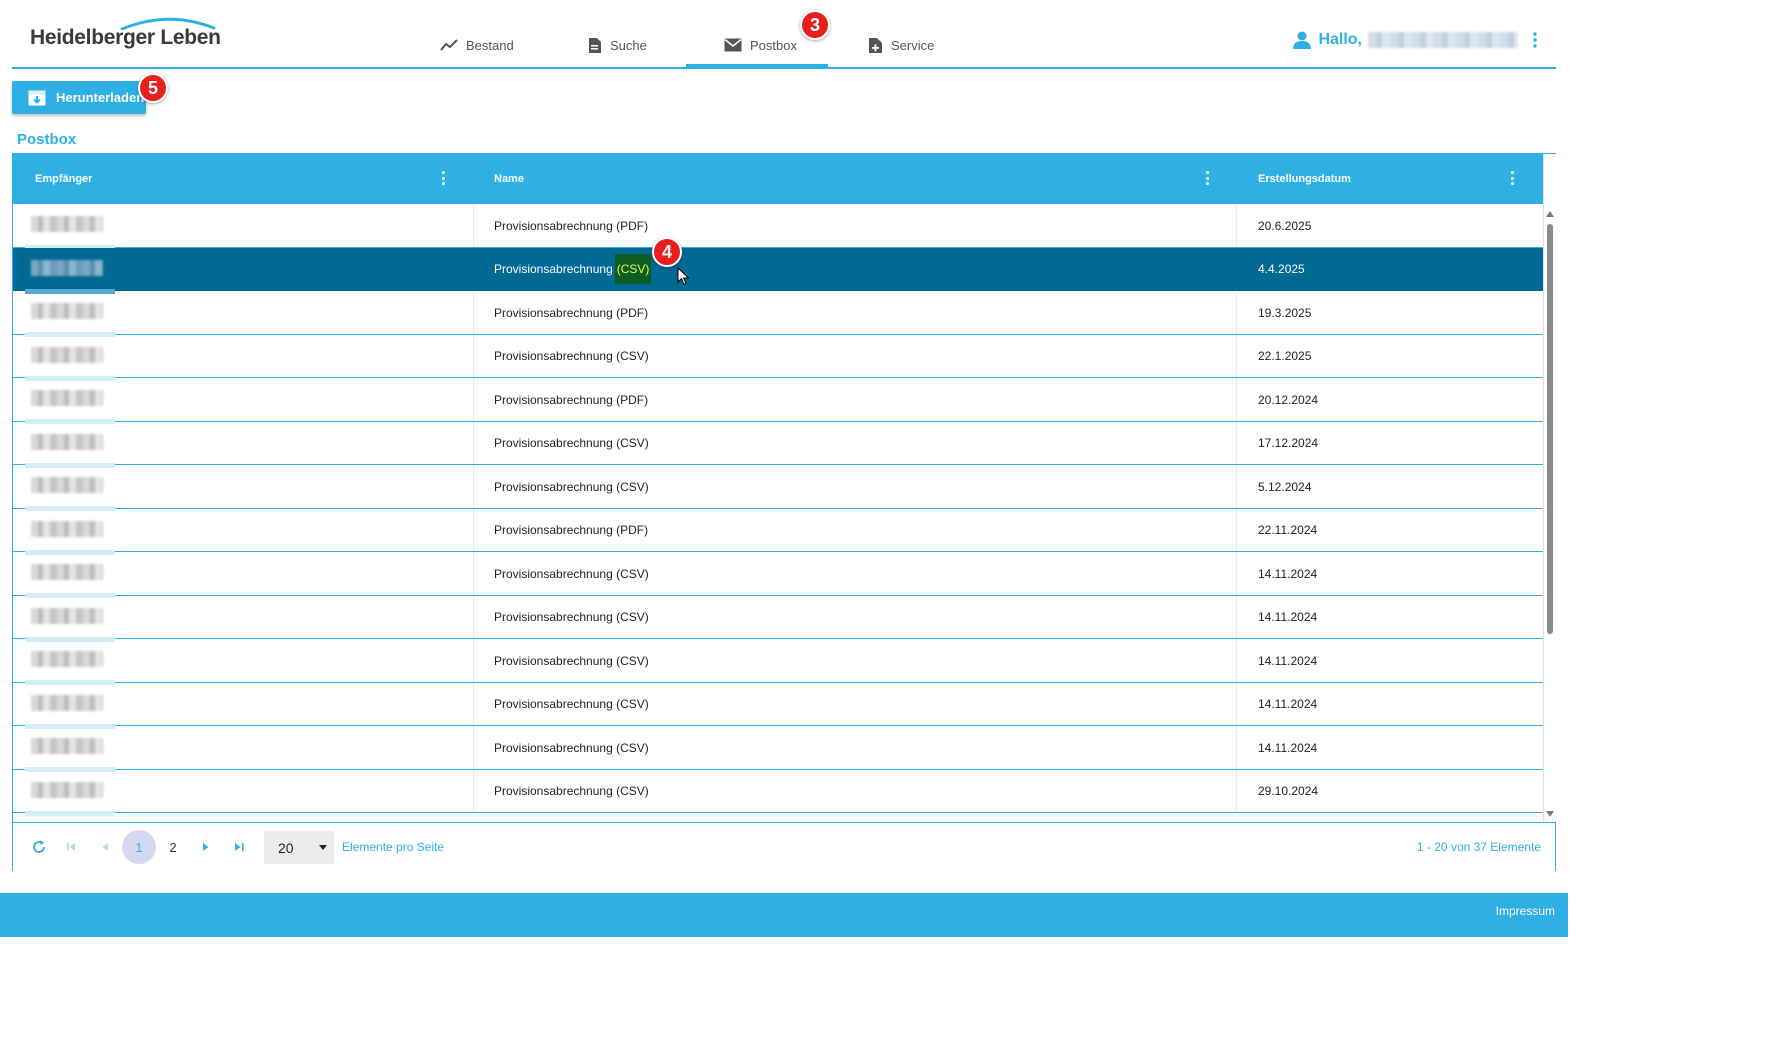 This screenshot has width=1768, height=1056. What do you see at coordinates (70, 813) in the screenshot?
I see `recipient-underline` at bounding box center [70, 813].